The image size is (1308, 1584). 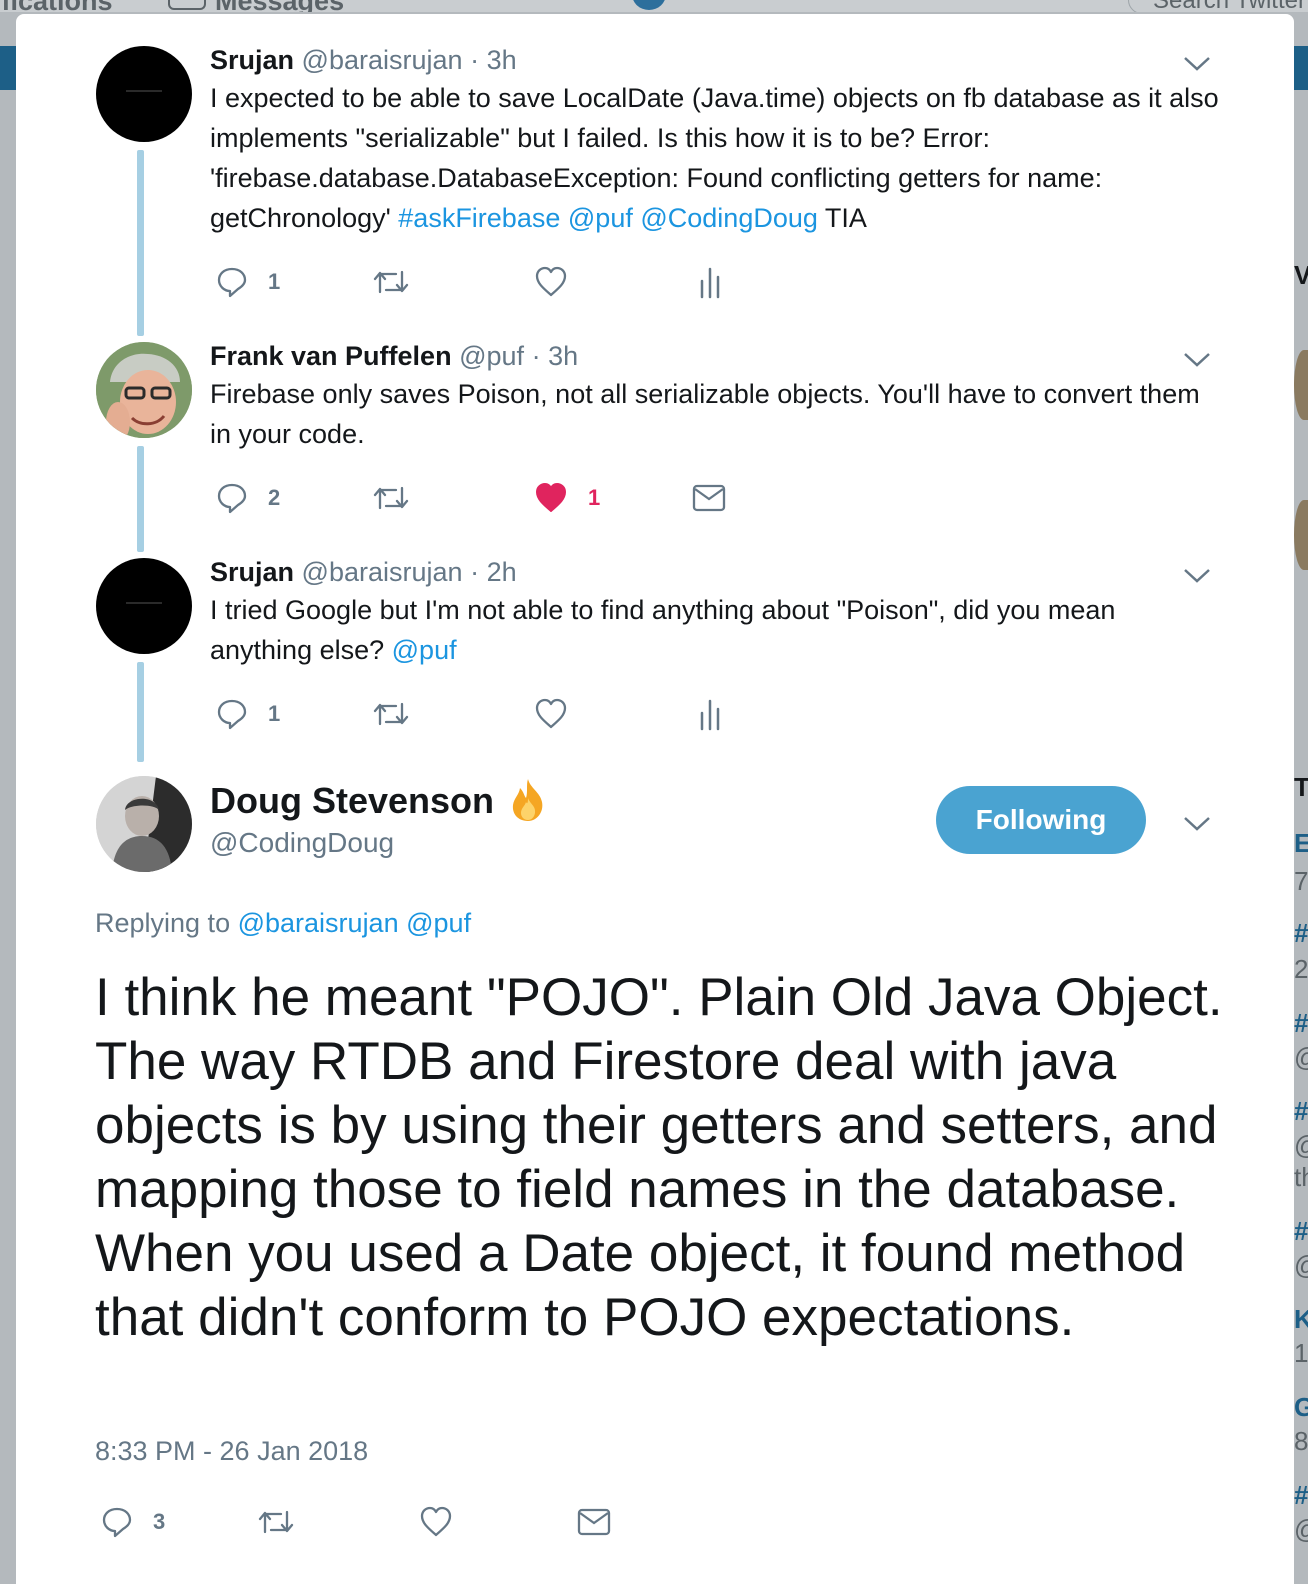 What do you see at coordinates (302, 843) in the screenshot?
I see `author-handle: @CodingDoug` at bounding box center [302, 843].